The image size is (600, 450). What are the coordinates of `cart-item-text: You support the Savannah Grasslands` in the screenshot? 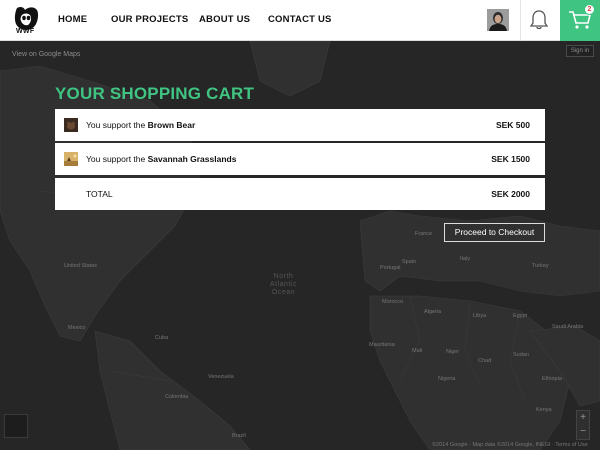 It's located at (161, 159).